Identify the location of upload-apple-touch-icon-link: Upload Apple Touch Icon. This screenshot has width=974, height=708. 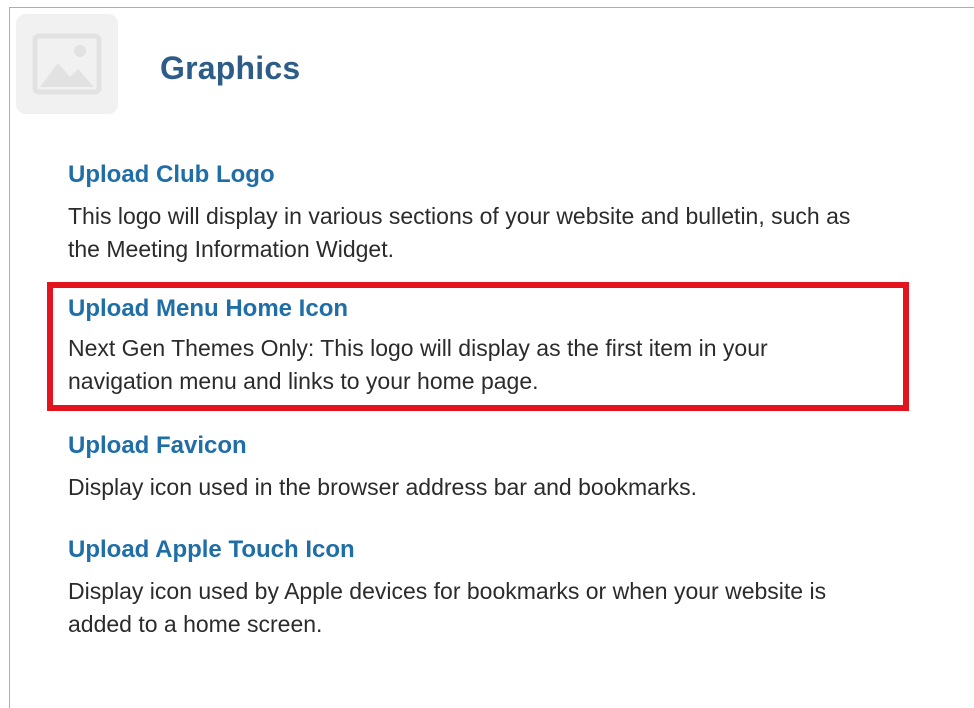
(447, 550).